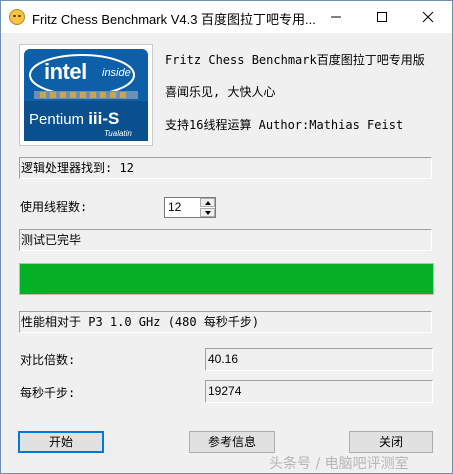 This screenshot has height=474, width=453. What do you see at coordinates (104, 118) in the screenshot?
I see `product-suffix: iii-S` at bounding box center [104, 118].